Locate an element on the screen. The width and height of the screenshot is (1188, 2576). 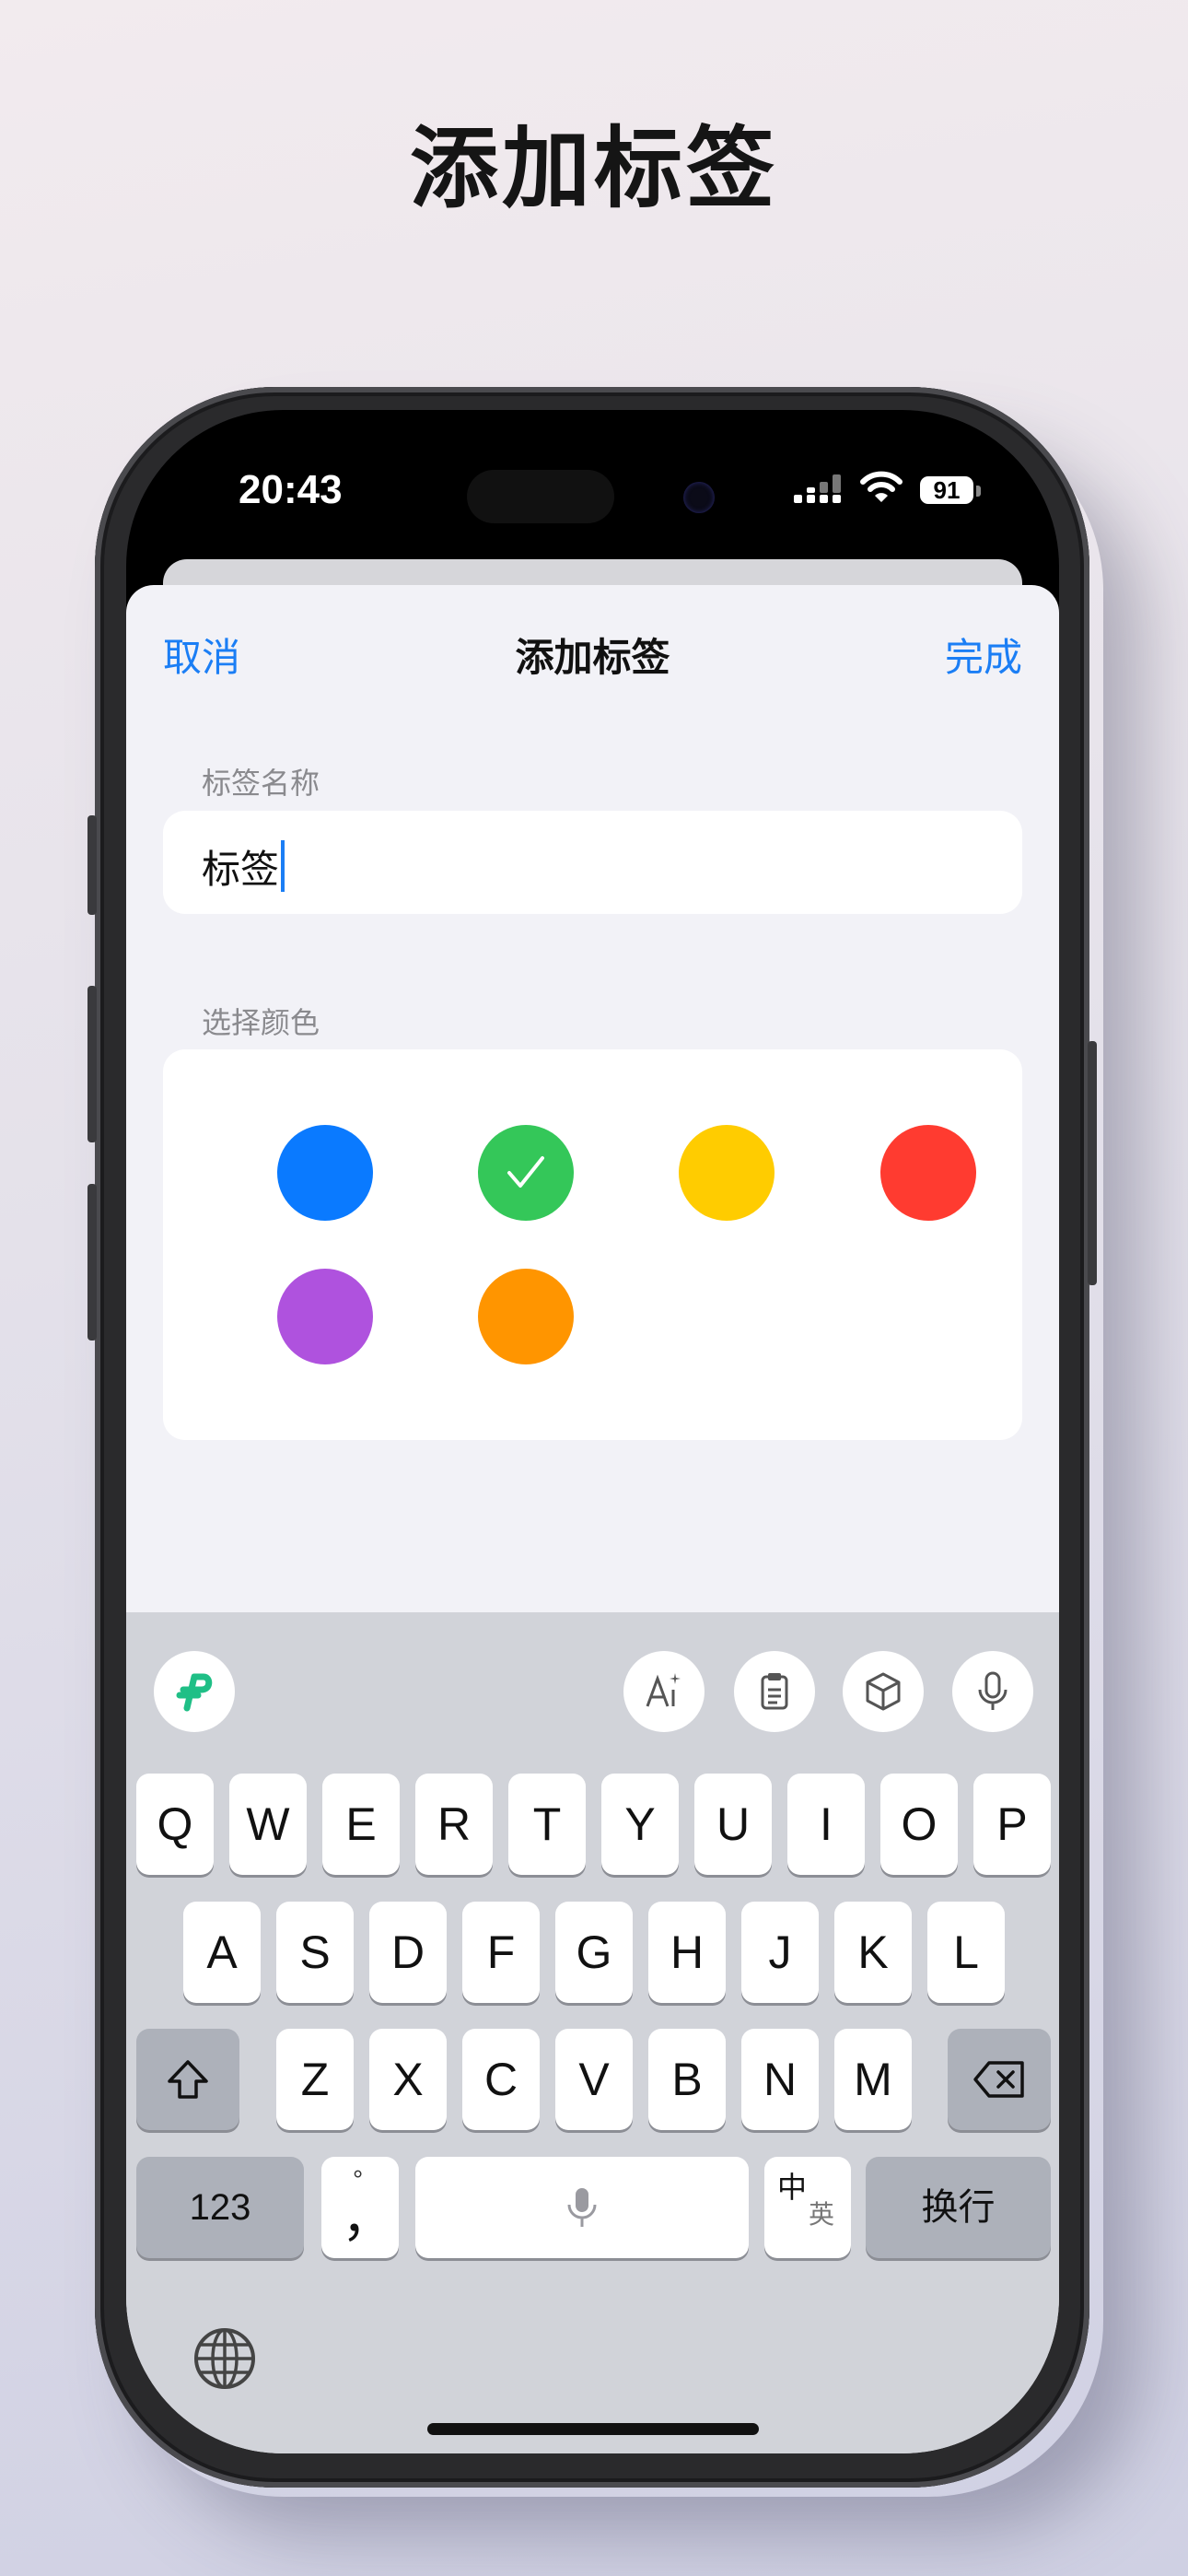
key-n: N is located at coordinates (780, 2079).